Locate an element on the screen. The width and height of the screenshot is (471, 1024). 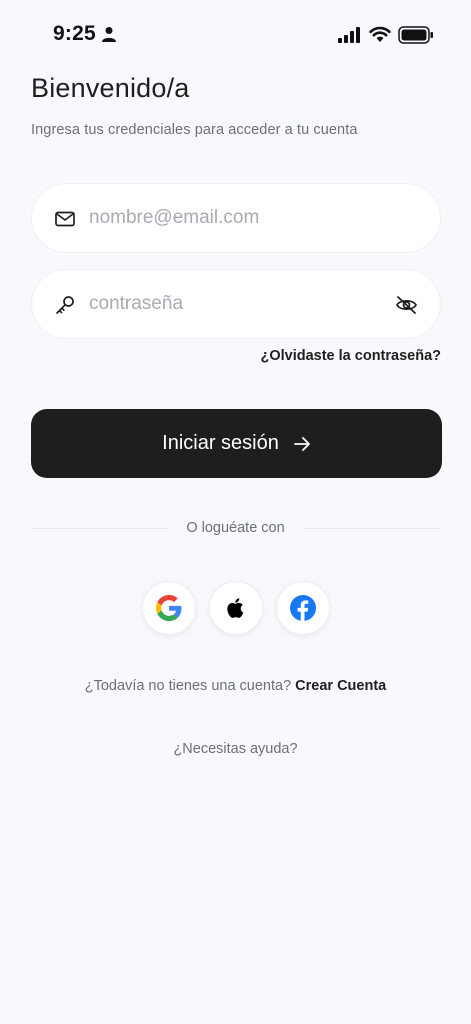
email-field is located at coordinates (236, 218).